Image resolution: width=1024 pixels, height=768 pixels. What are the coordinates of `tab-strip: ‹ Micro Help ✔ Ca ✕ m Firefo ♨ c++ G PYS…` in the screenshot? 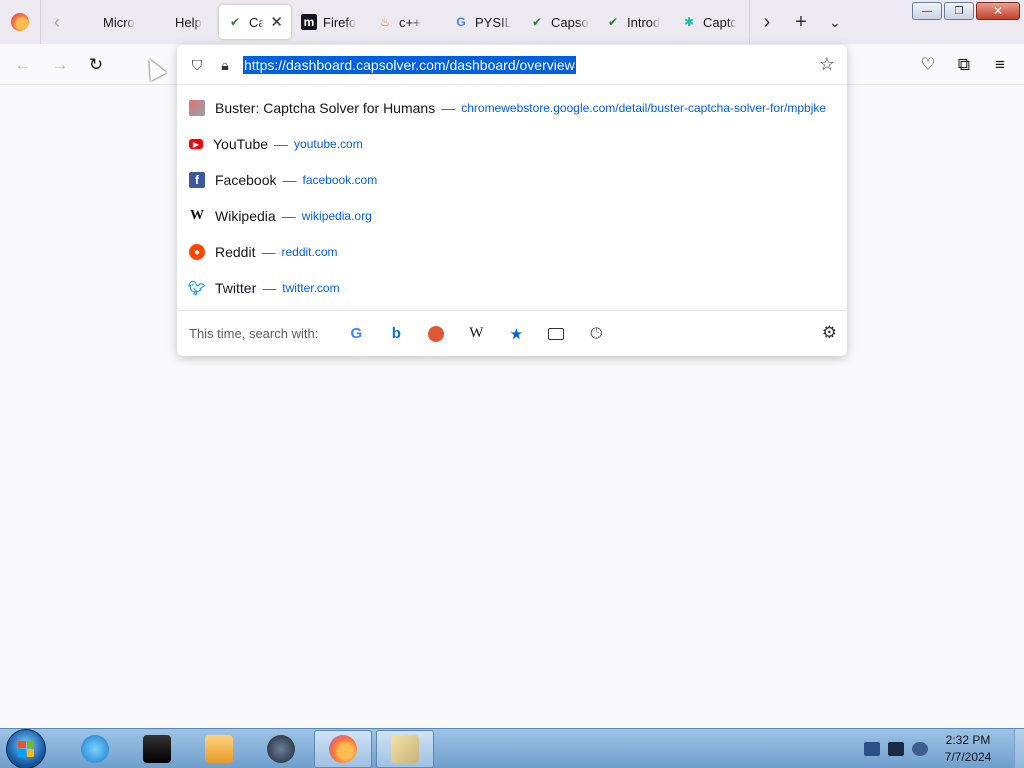 It's located at (512, 22).